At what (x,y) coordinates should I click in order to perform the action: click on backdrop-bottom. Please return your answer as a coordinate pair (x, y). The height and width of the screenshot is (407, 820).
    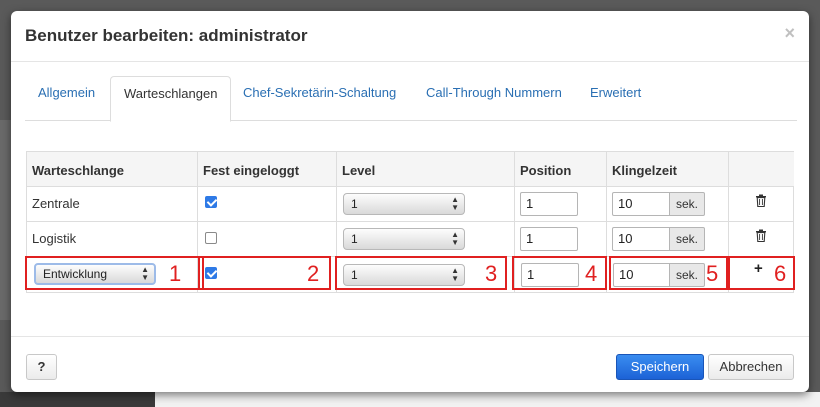
    Looking at the image, I should click on (410, 399).